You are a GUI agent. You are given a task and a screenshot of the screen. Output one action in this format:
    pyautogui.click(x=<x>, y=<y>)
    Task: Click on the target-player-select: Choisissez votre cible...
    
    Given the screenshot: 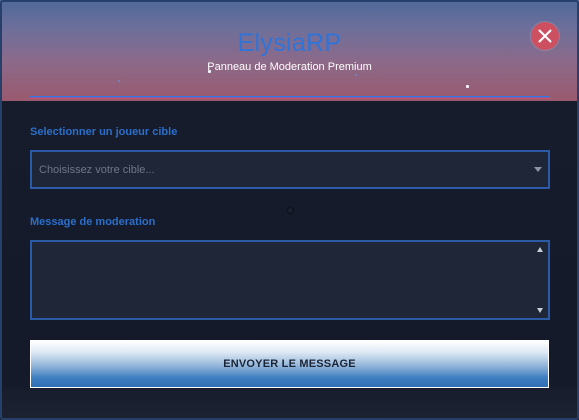 What is the action you would take?
    pyautogui.click(x=290, y=169)
    